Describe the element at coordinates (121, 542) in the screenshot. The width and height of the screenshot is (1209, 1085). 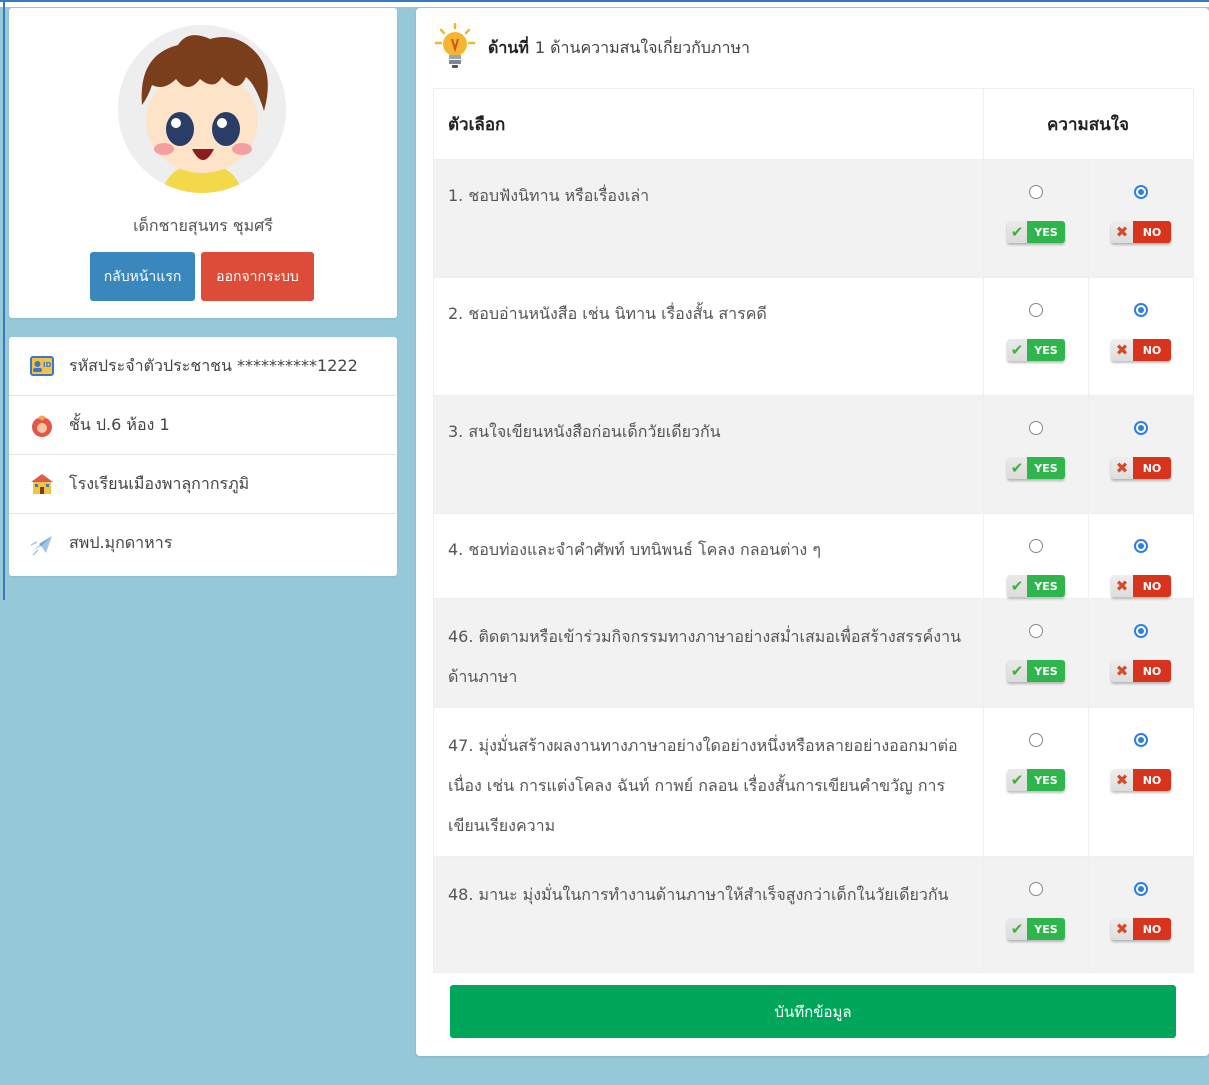
I see `office-text: สพป.มุกดาหาร` at that location.